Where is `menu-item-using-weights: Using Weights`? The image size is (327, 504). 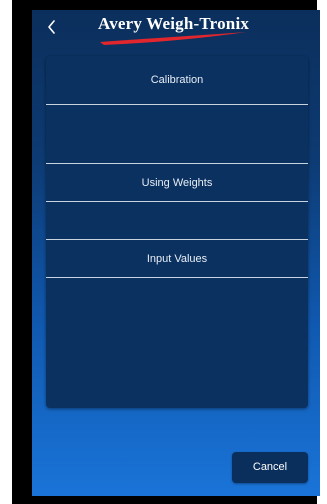 menu-item-using-weights: Using Weights is located at coordinates (177, 183).